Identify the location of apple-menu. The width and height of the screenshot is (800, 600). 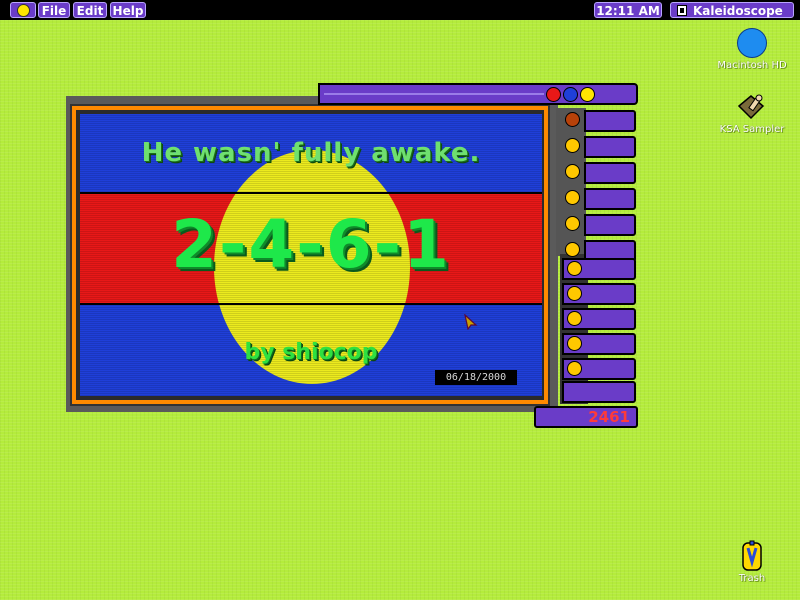
(23, 10).